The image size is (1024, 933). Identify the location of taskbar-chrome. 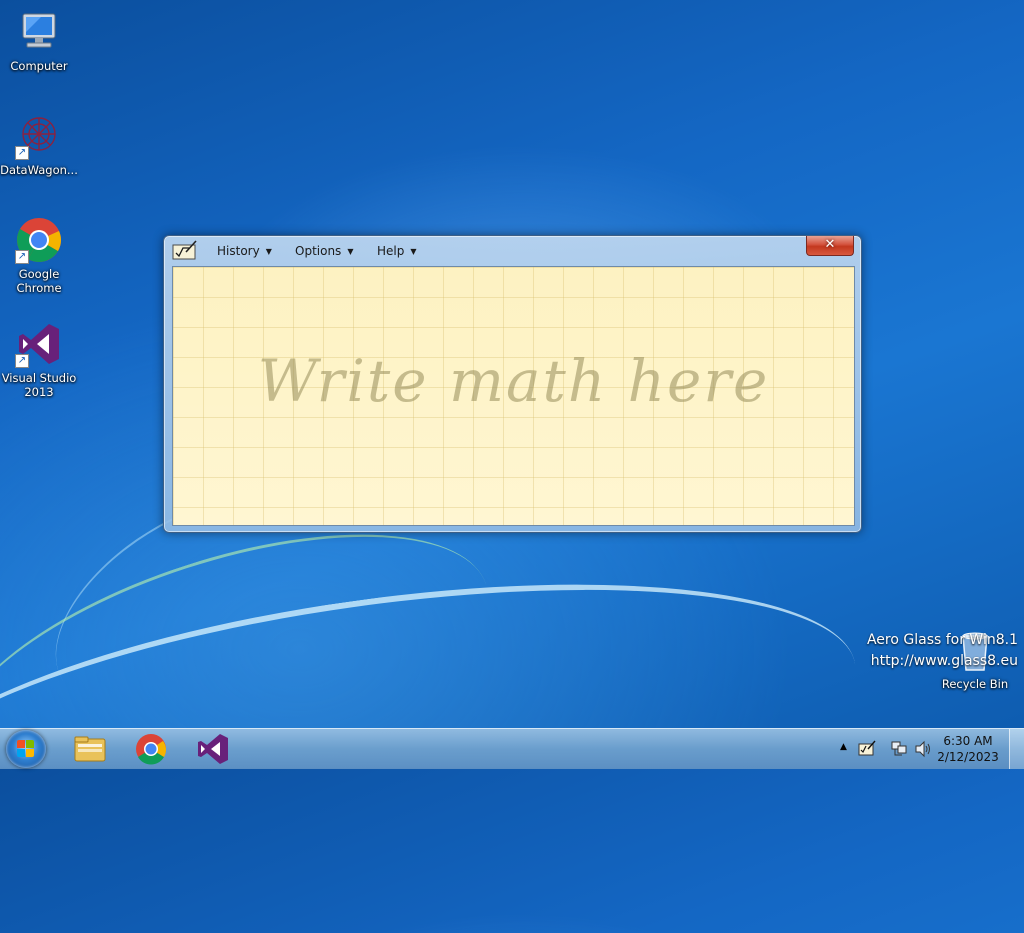
(151, 749).